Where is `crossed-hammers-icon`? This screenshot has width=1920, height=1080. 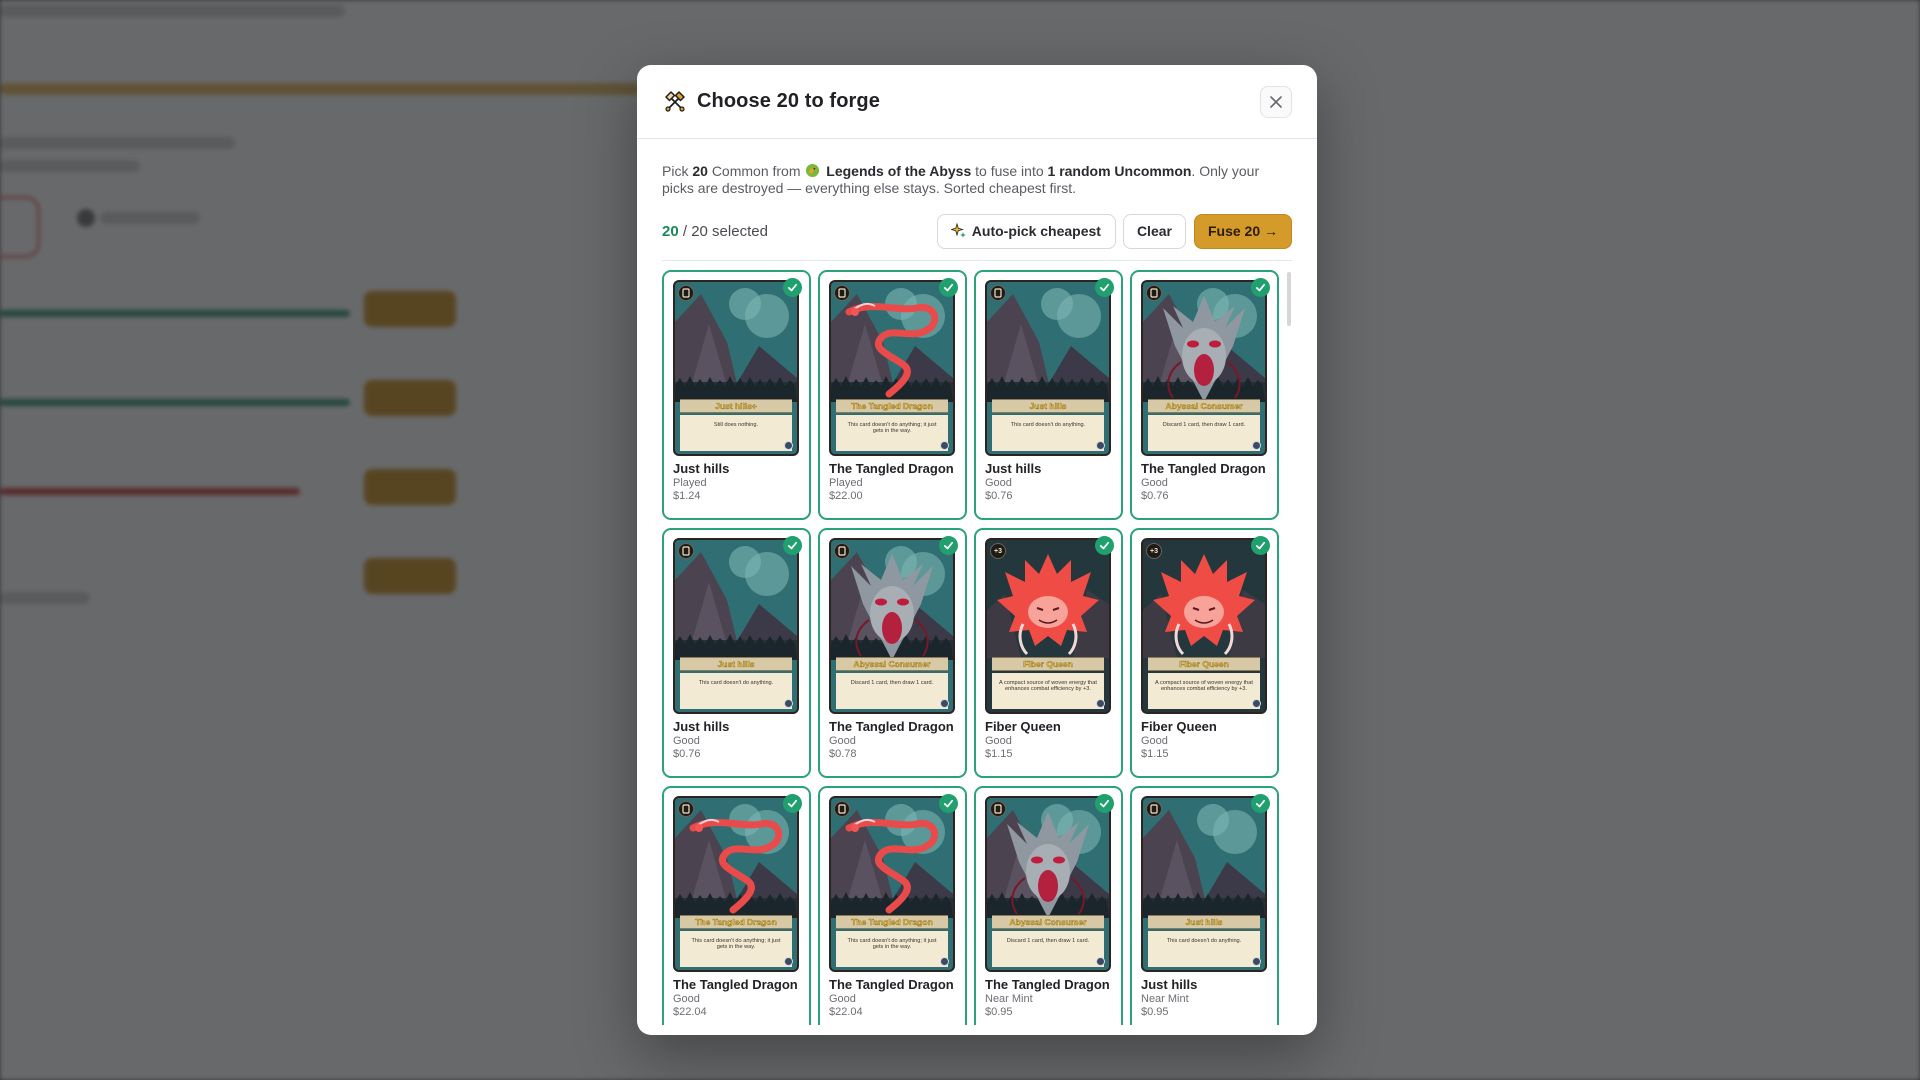
crossed-hammers-icon is located at coordinates (675, 102).